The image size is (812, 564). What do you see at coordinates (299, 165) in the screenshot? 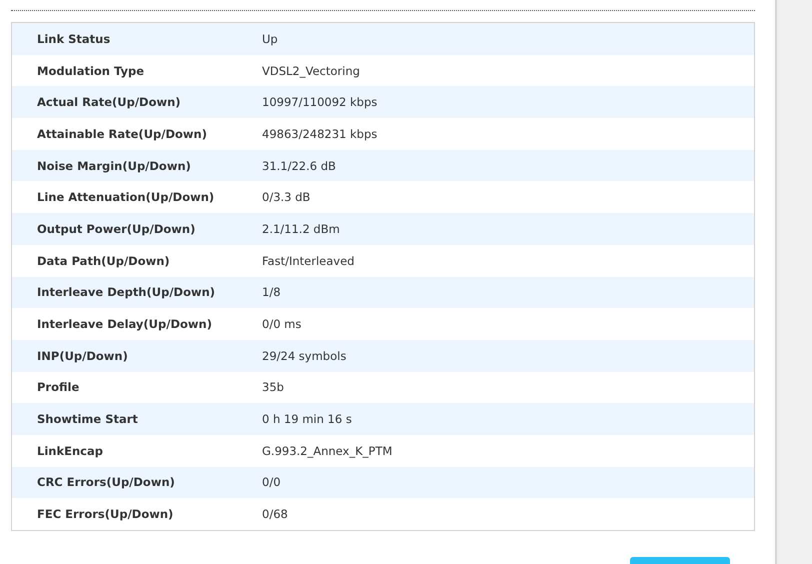
I see `field-value: 31.1/22.6 dB` at bounding box center [299, 165].